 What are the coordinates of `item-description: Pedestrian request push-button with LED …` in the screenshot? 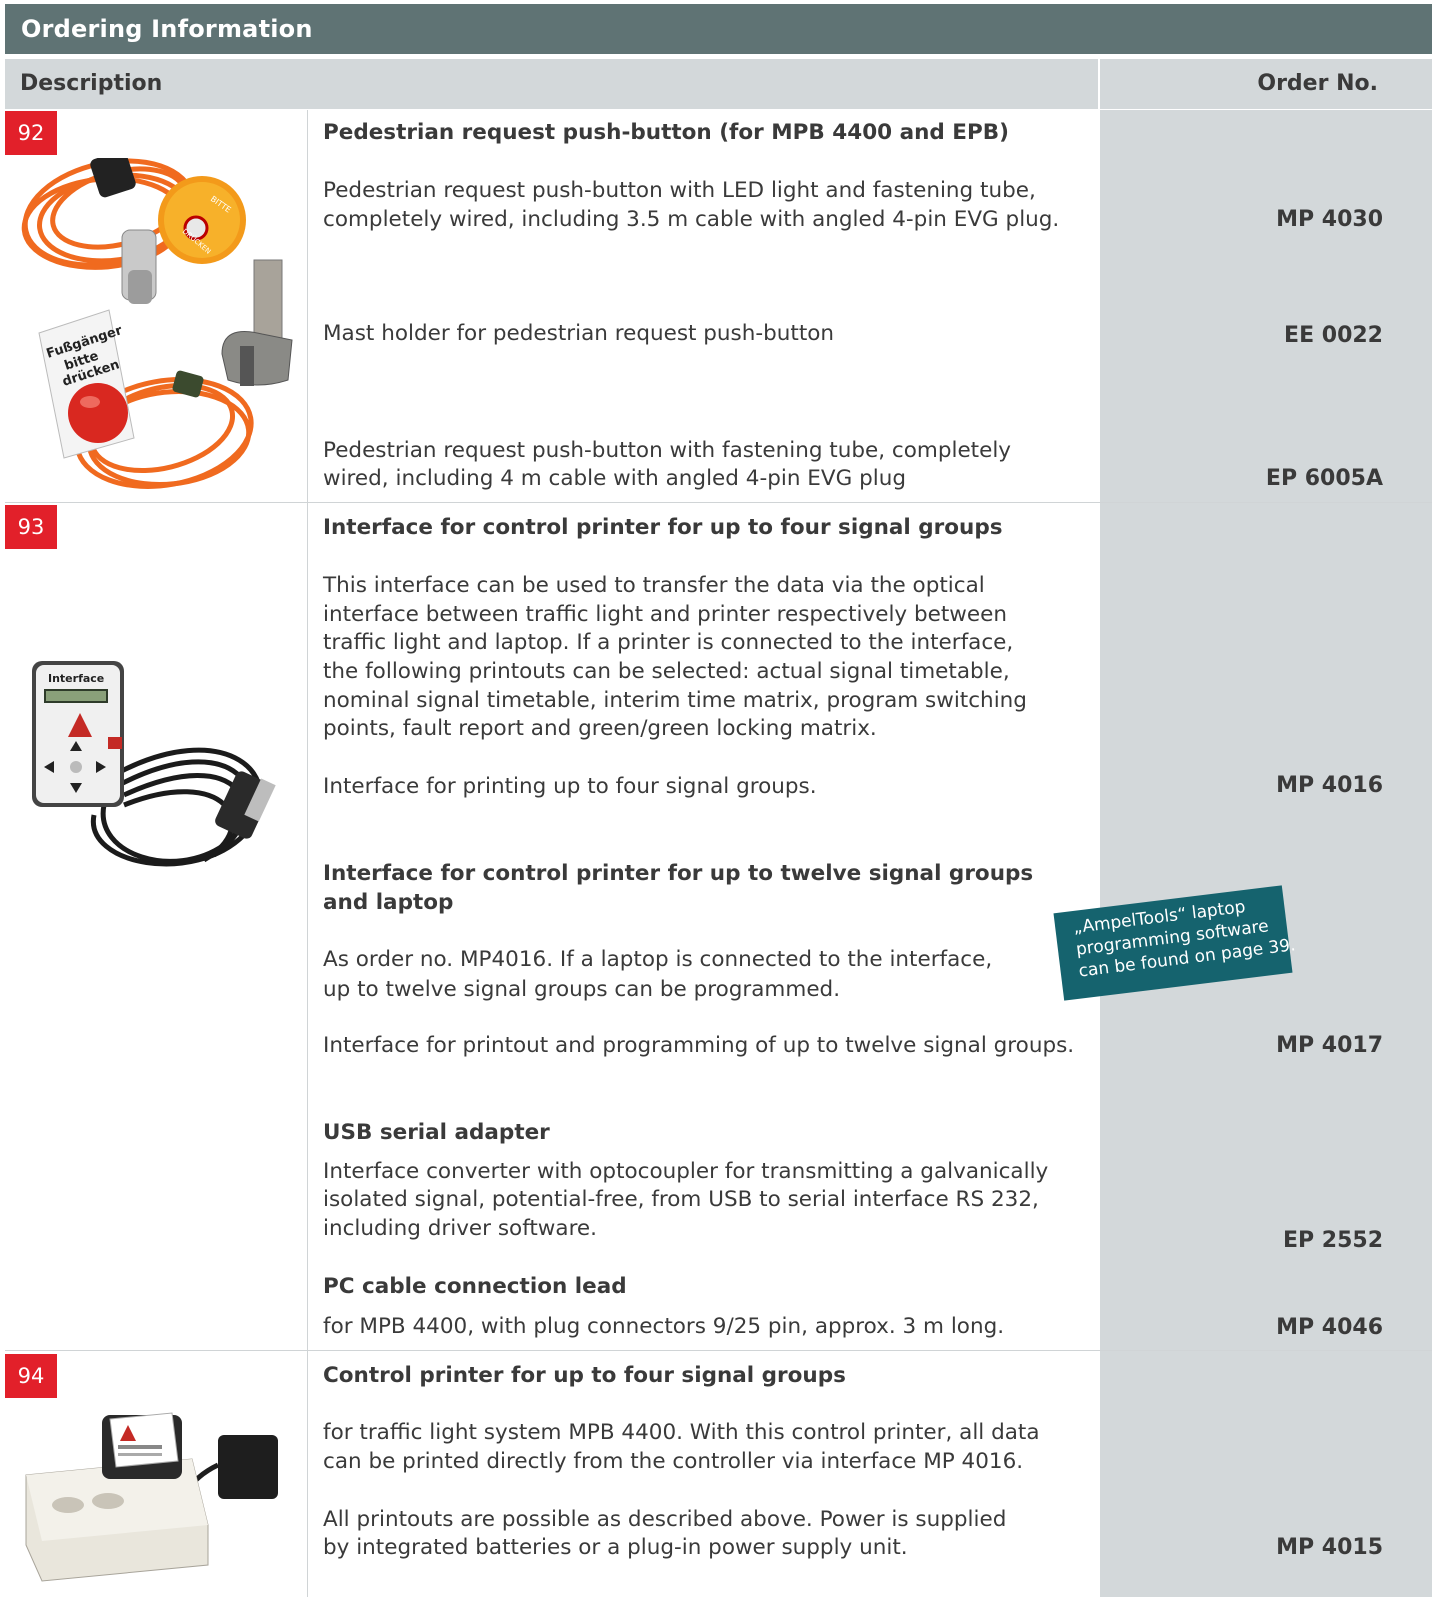 It's located at (679, 190).